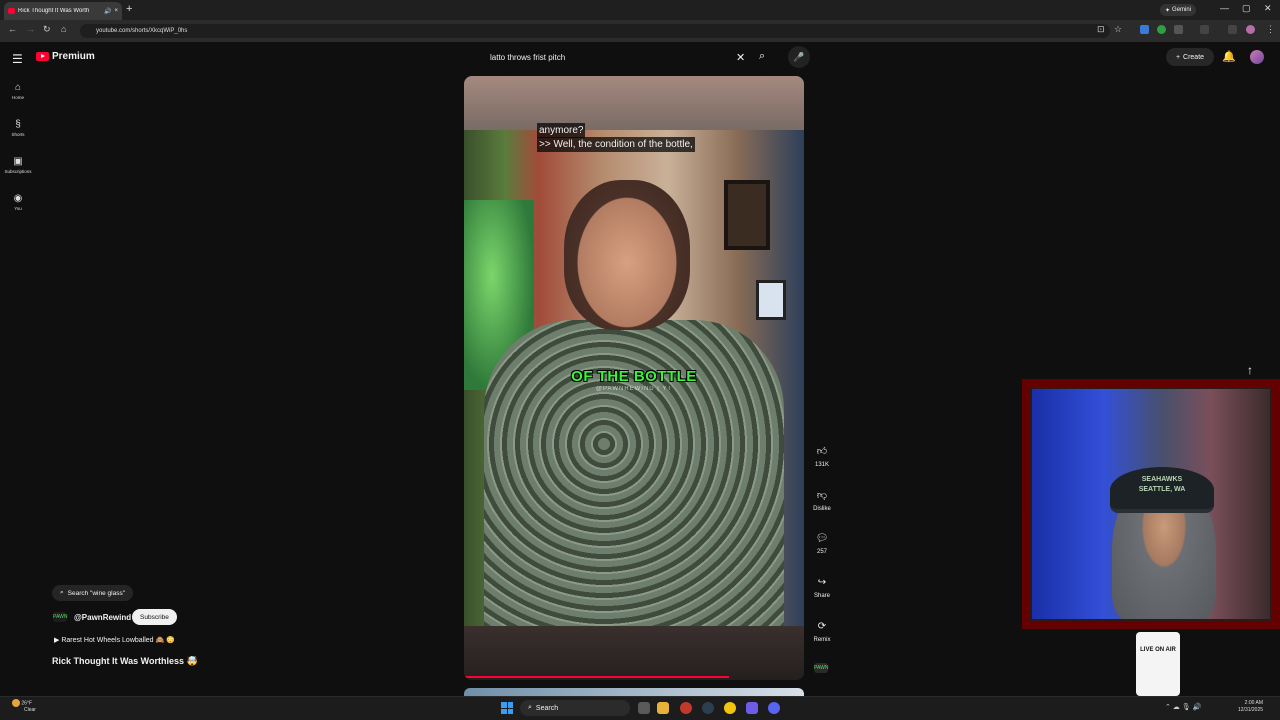  I want to click on taskbar-search-label: Search, so click(547, 708).